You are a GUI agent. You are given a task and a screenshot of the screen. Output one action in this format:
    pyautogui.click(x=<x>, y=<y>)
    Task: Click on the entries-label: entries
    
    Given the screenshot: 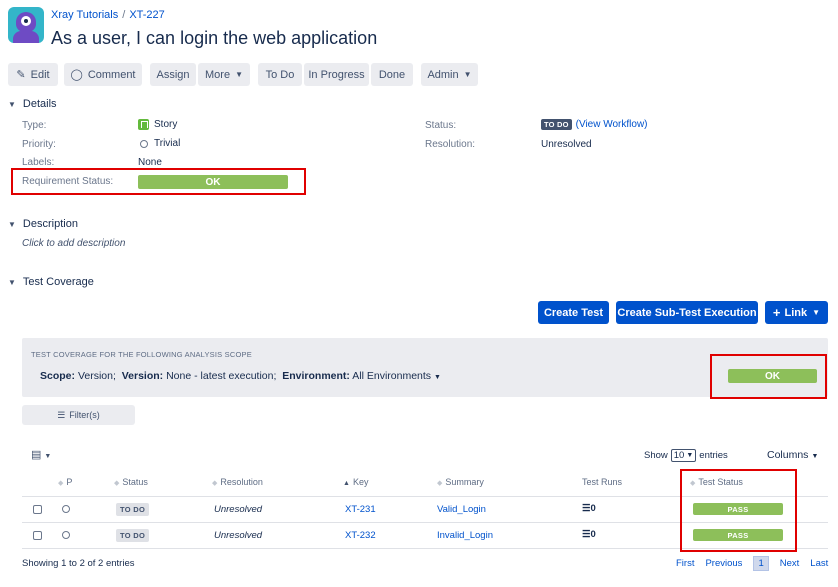 What is the action you would take?
    pyautogui.click(x=713, y=455)
    